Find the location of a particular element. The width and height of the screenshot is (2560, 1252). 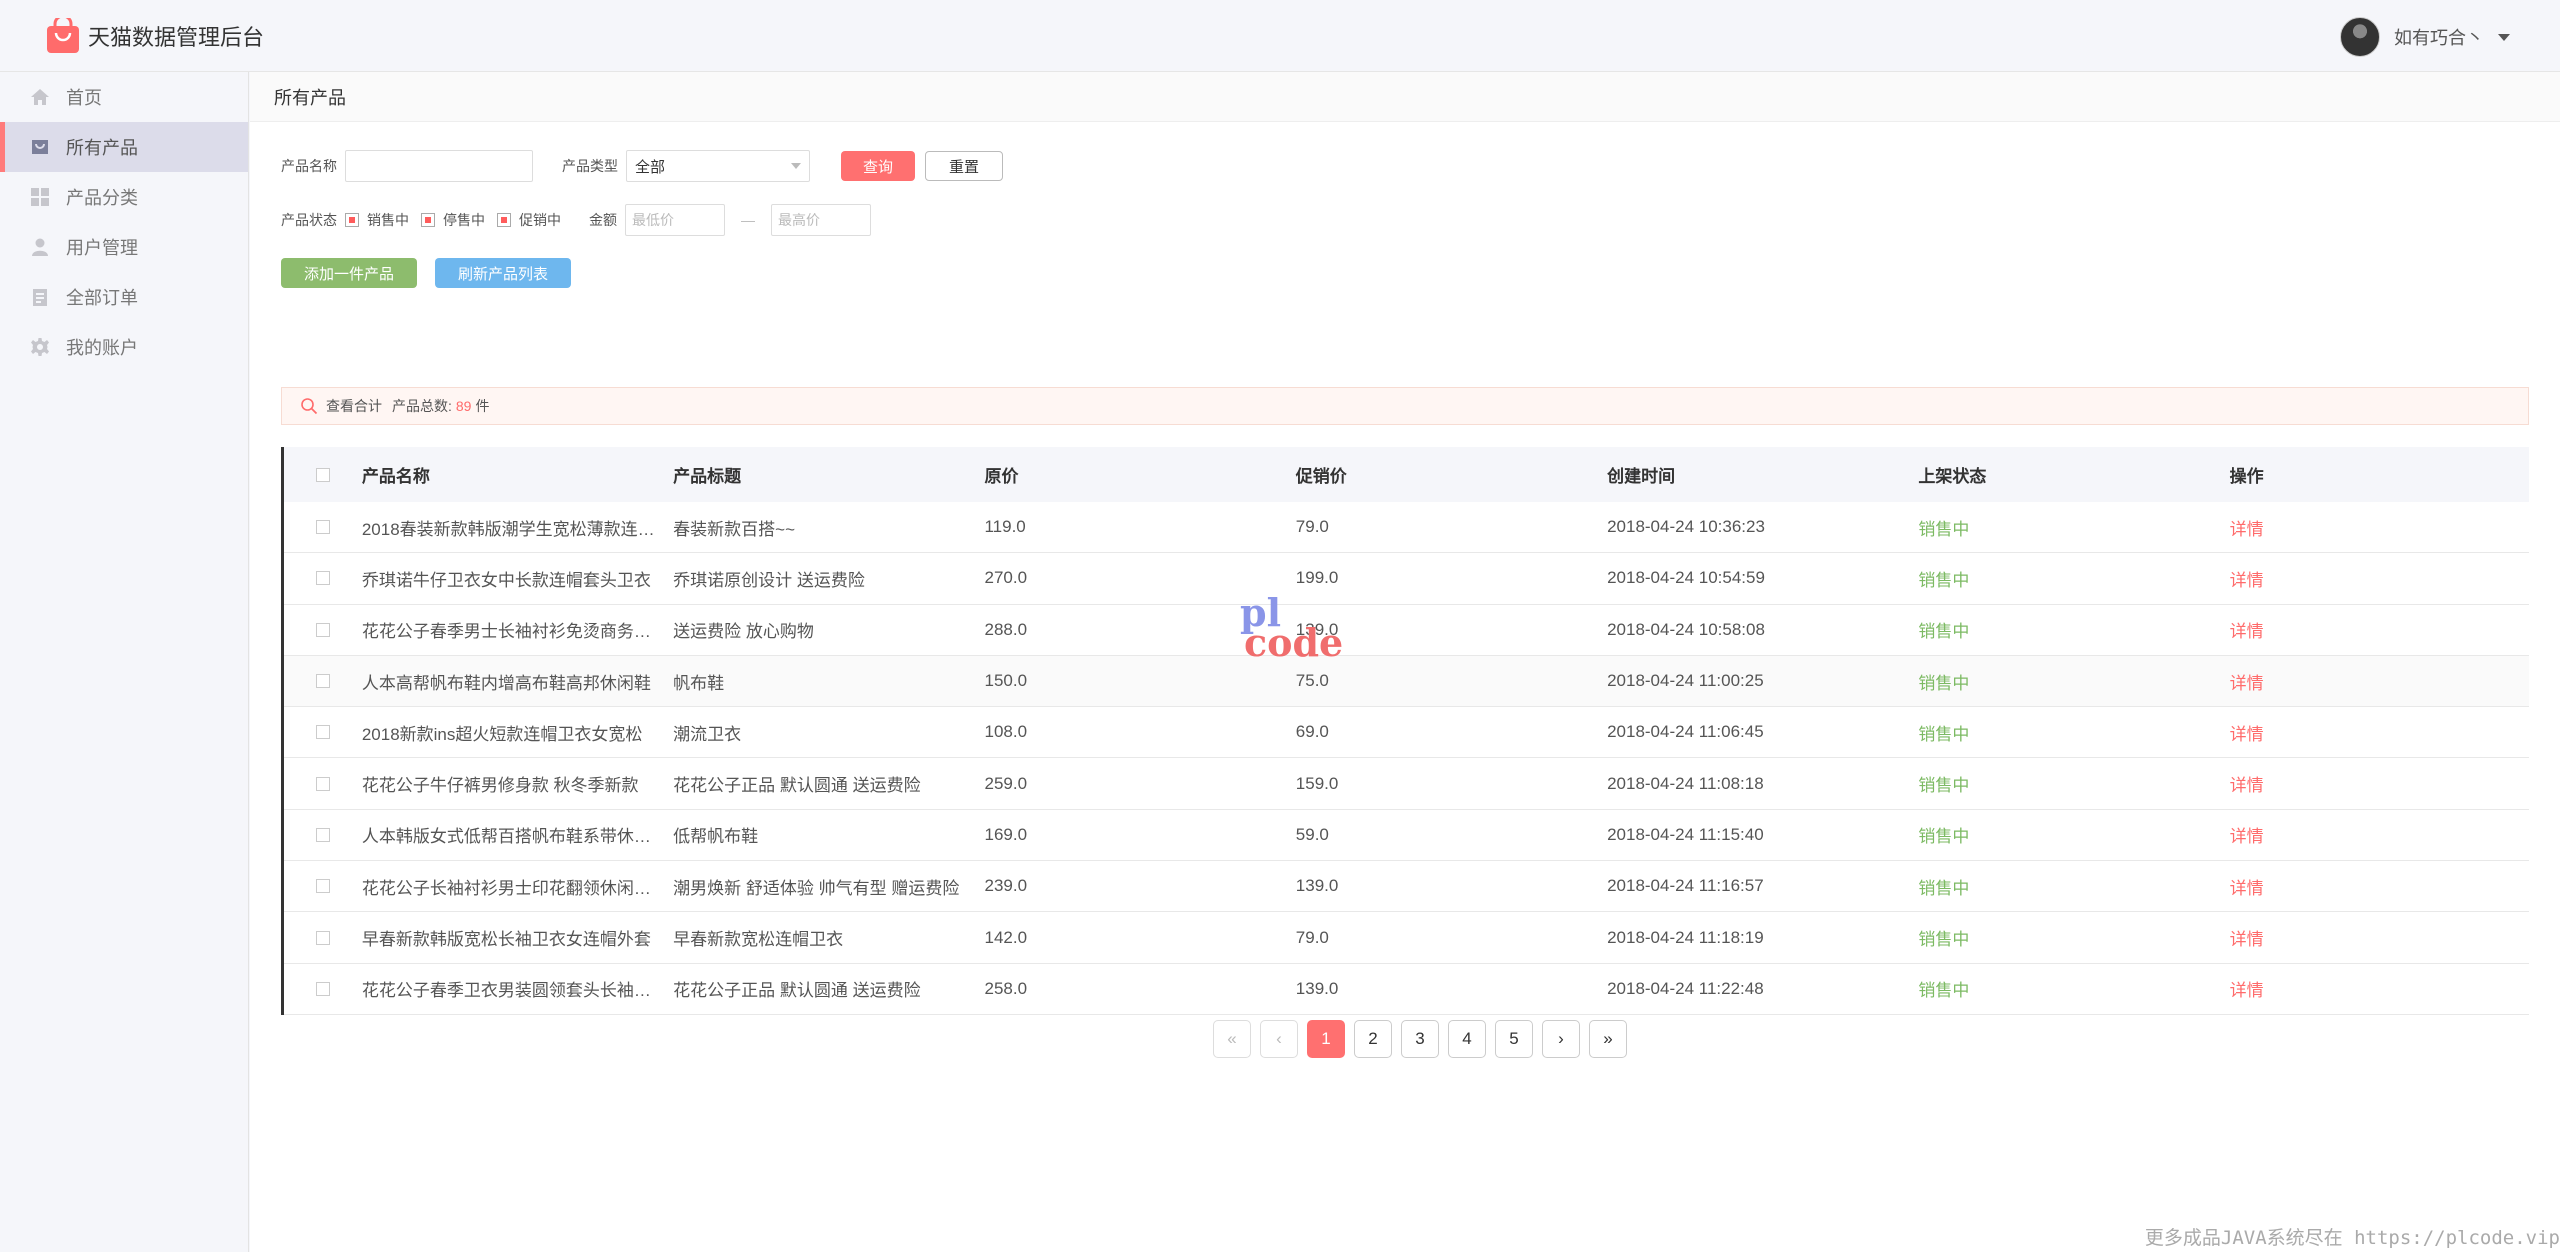

cell-name: 花花公子春季男士长袖衬衫免烫商务休闲 is located at coordinates (514, 632).